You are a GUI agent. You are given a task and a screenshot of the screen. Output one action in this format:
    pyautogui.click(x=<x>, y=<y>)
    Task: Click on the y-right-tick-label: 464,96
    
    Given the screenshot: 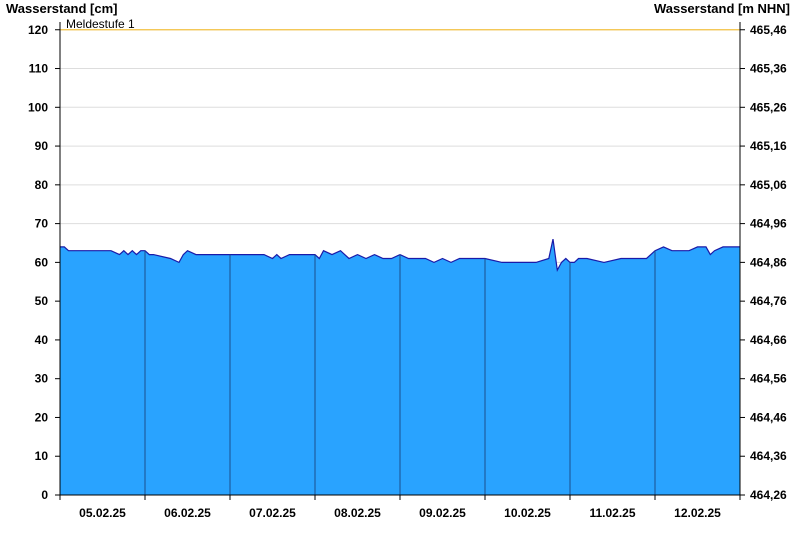 What is the action you would take?
    pyautogui.click(x=768, y=224)
    